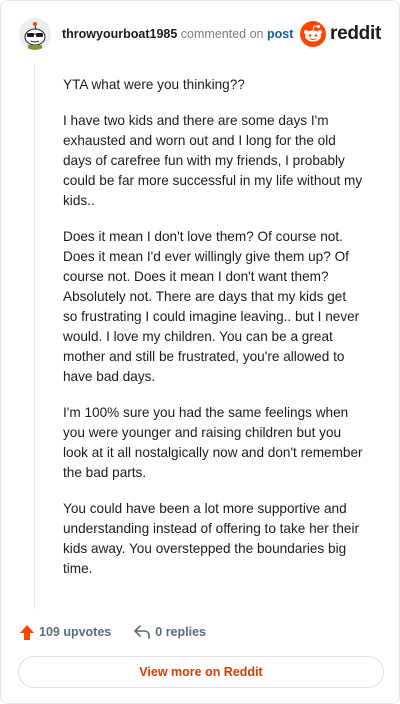 Image resolution: width=400 pixels, height=704 pixels. I want to click on comment-actions: 109 upvotes 0 replies, so click(112, 632).